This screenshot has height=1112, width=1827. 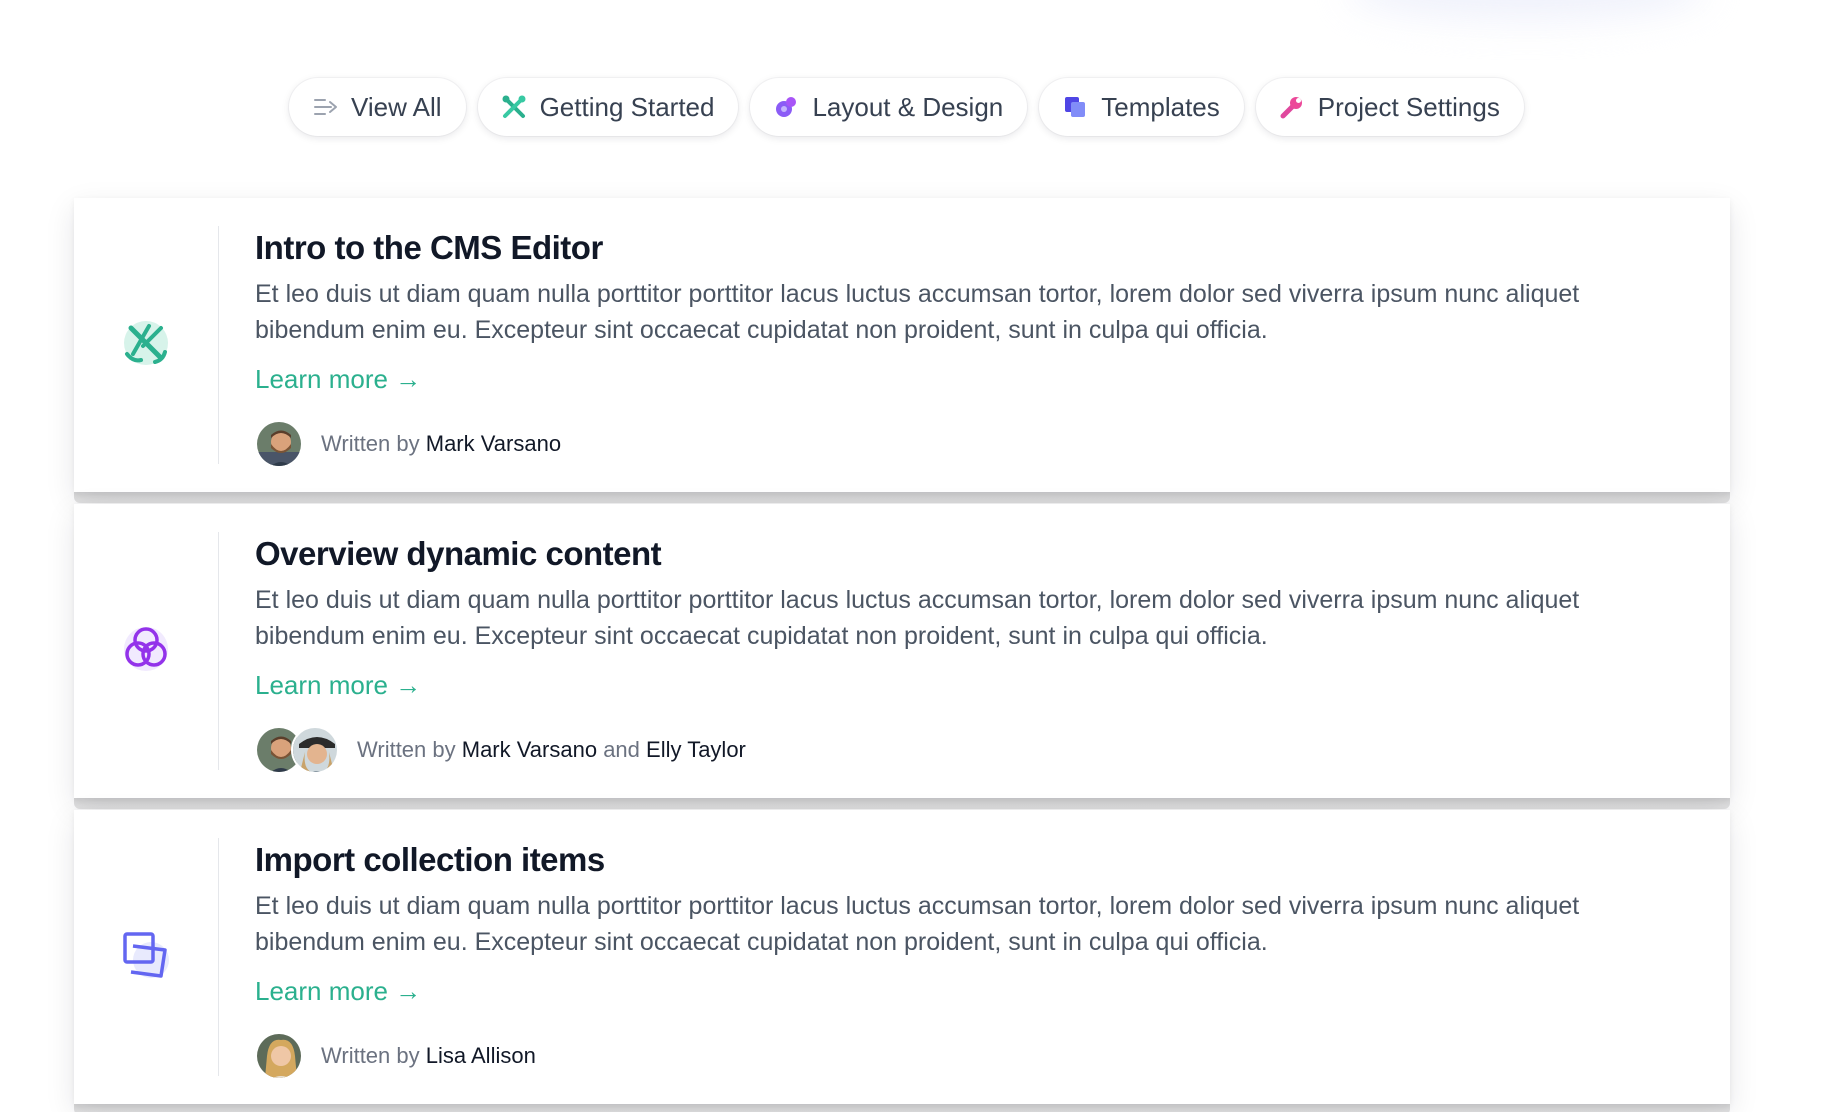 I want to click on filter-getting-started: Getting Started, so click(x=608, y=107).